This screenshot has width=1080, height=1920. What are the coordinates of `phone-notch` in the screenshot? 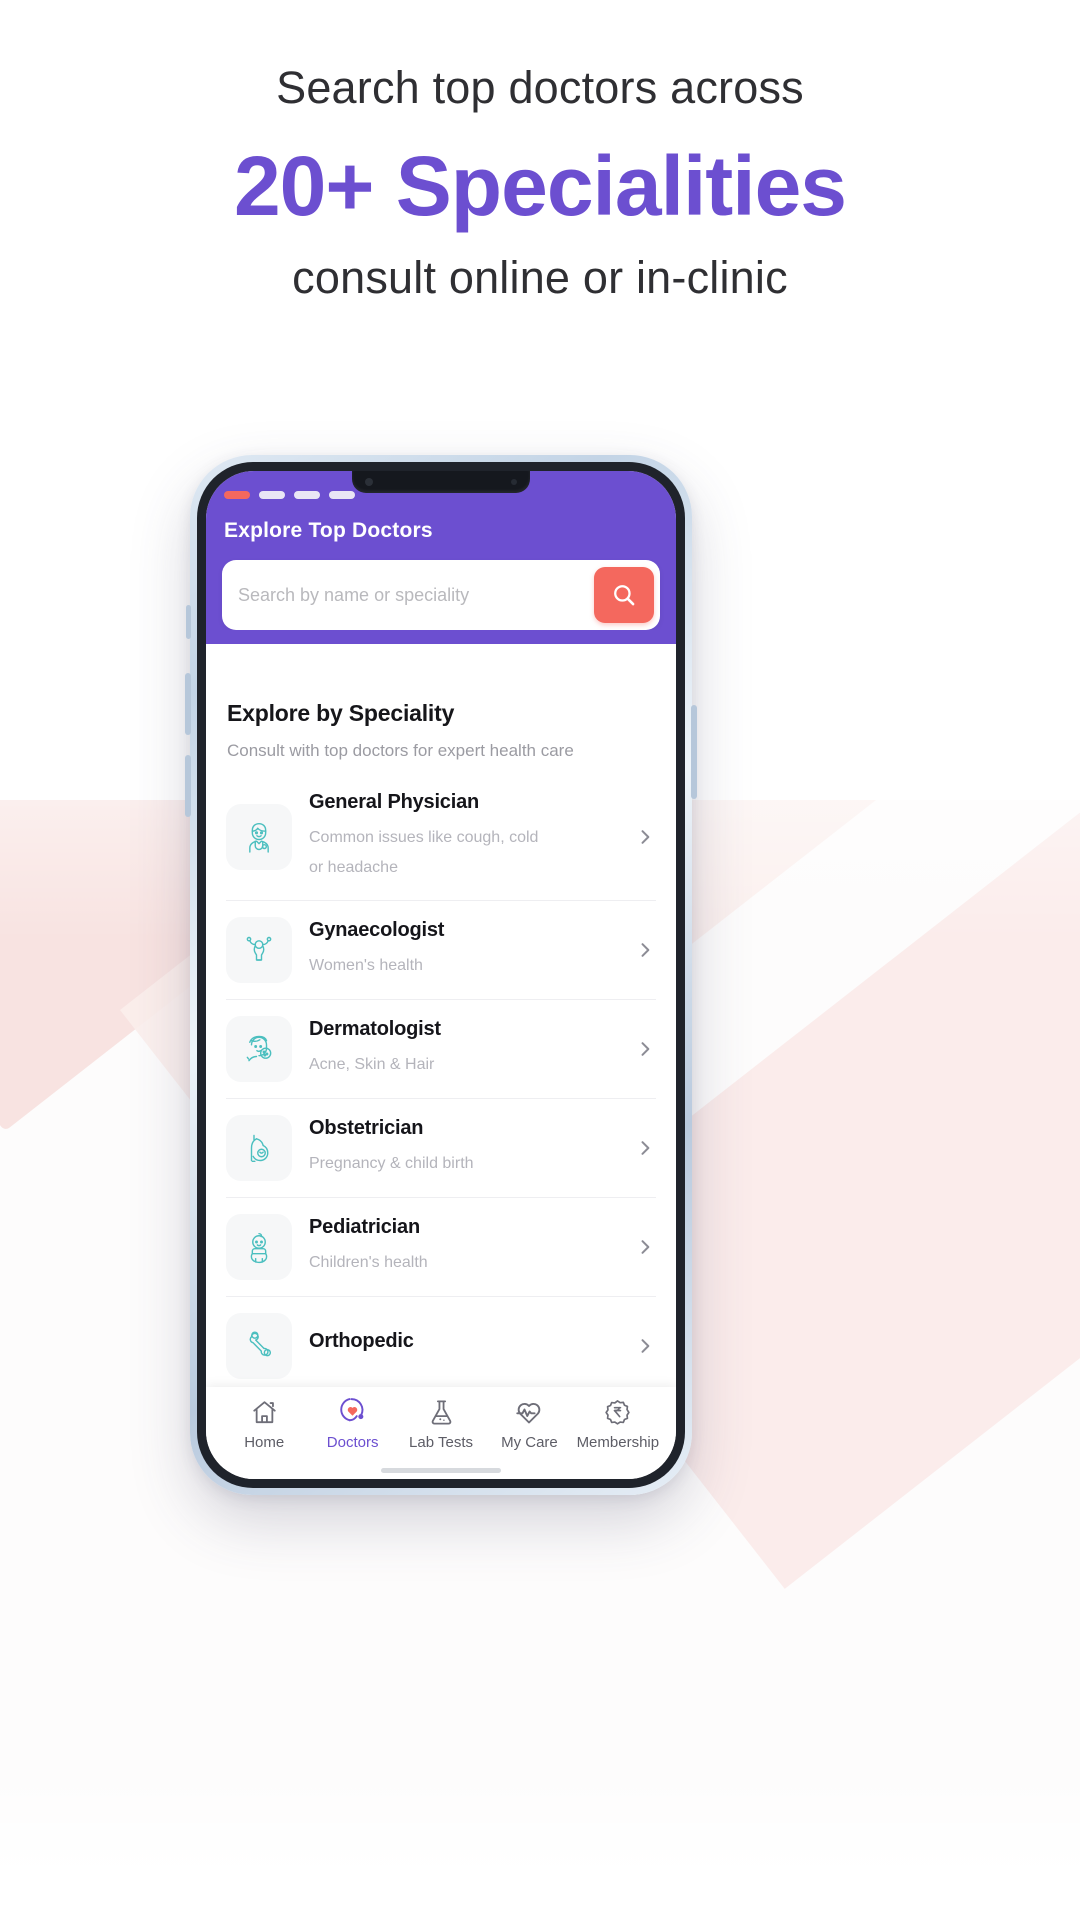 It's located at (441, 482).